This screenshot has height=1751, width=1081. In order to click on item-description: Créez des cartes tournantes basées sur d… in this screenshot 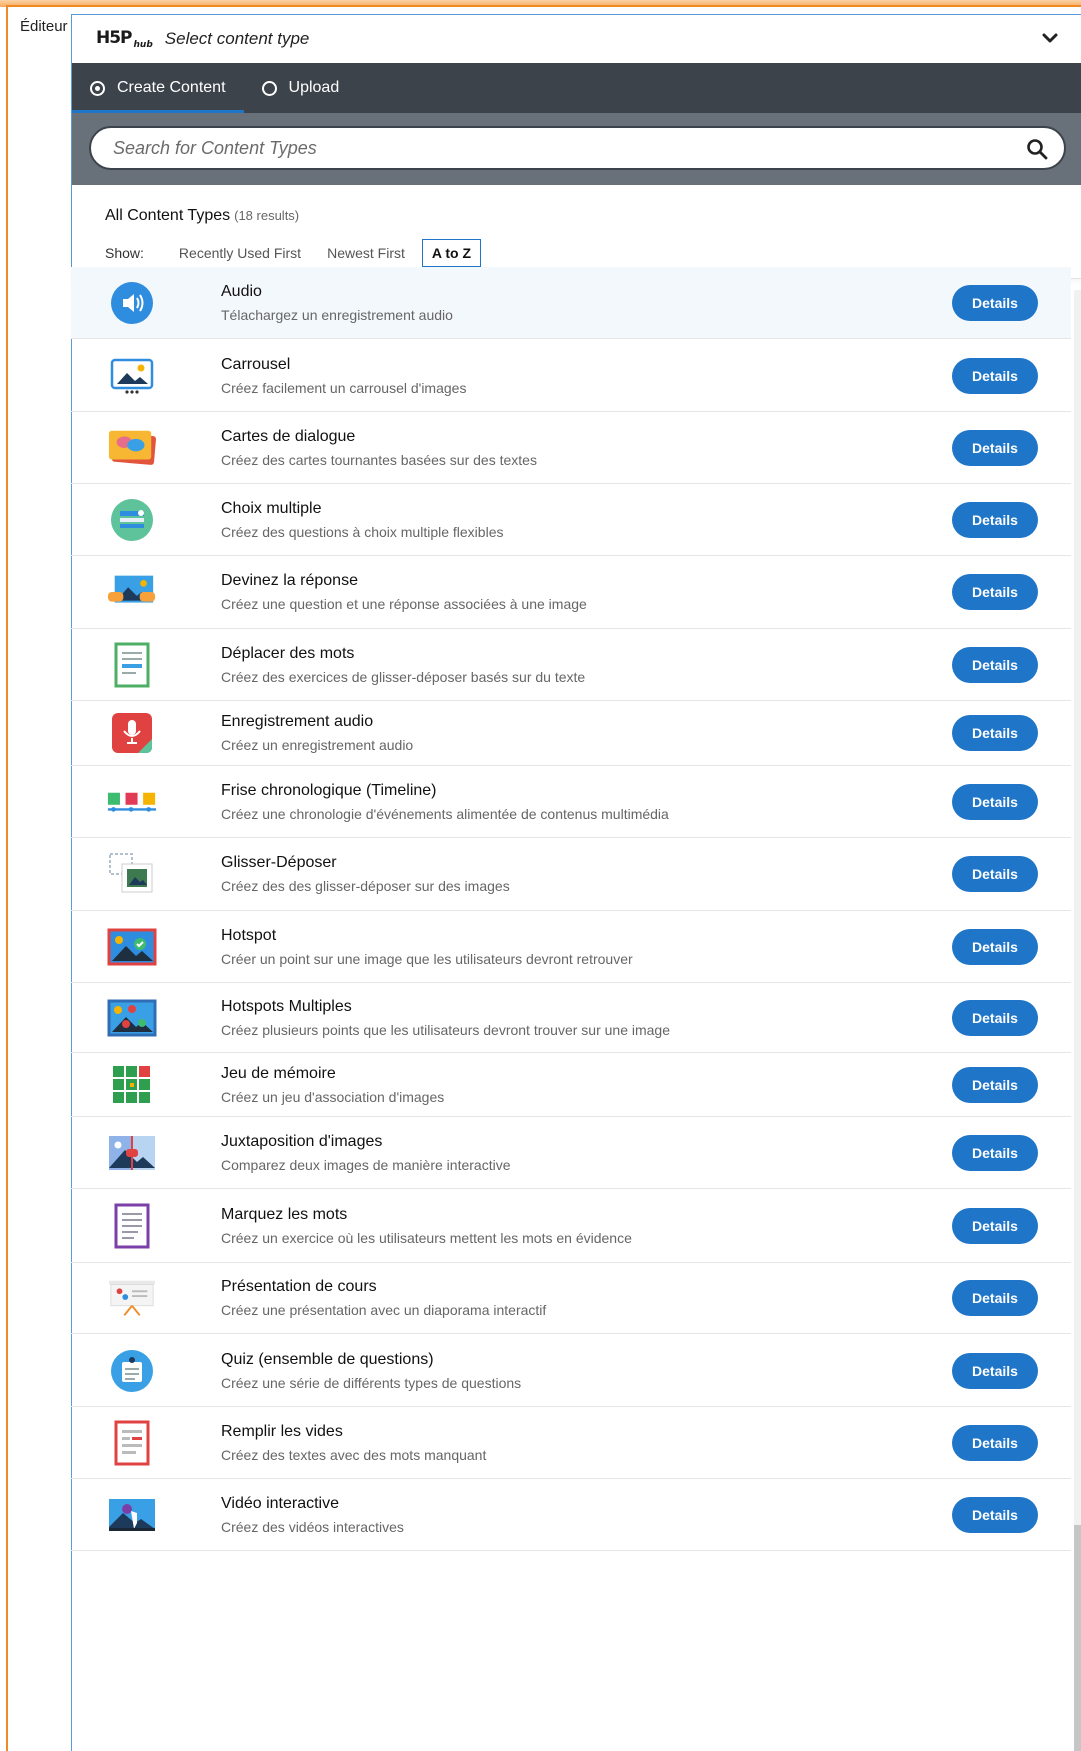, I will do `click(379, 459)`.